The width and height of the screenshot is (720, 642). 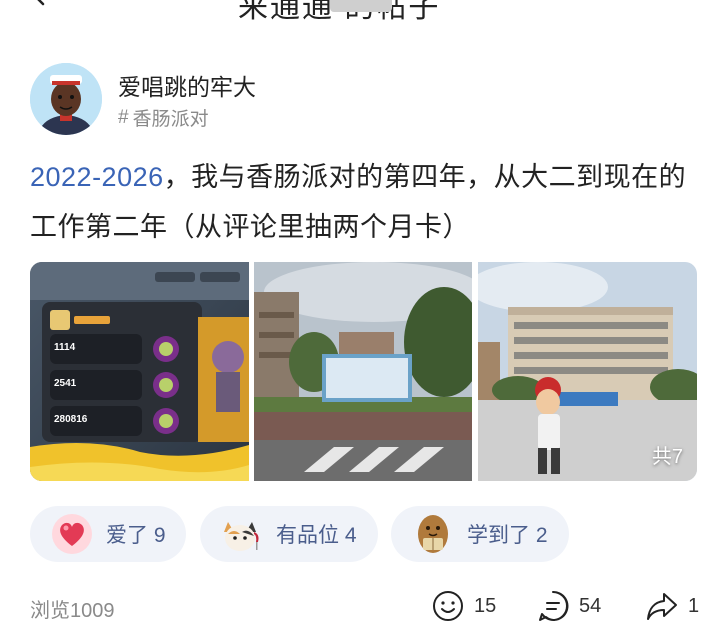 I want to click on smile-icon, so click(x=448, y=606).